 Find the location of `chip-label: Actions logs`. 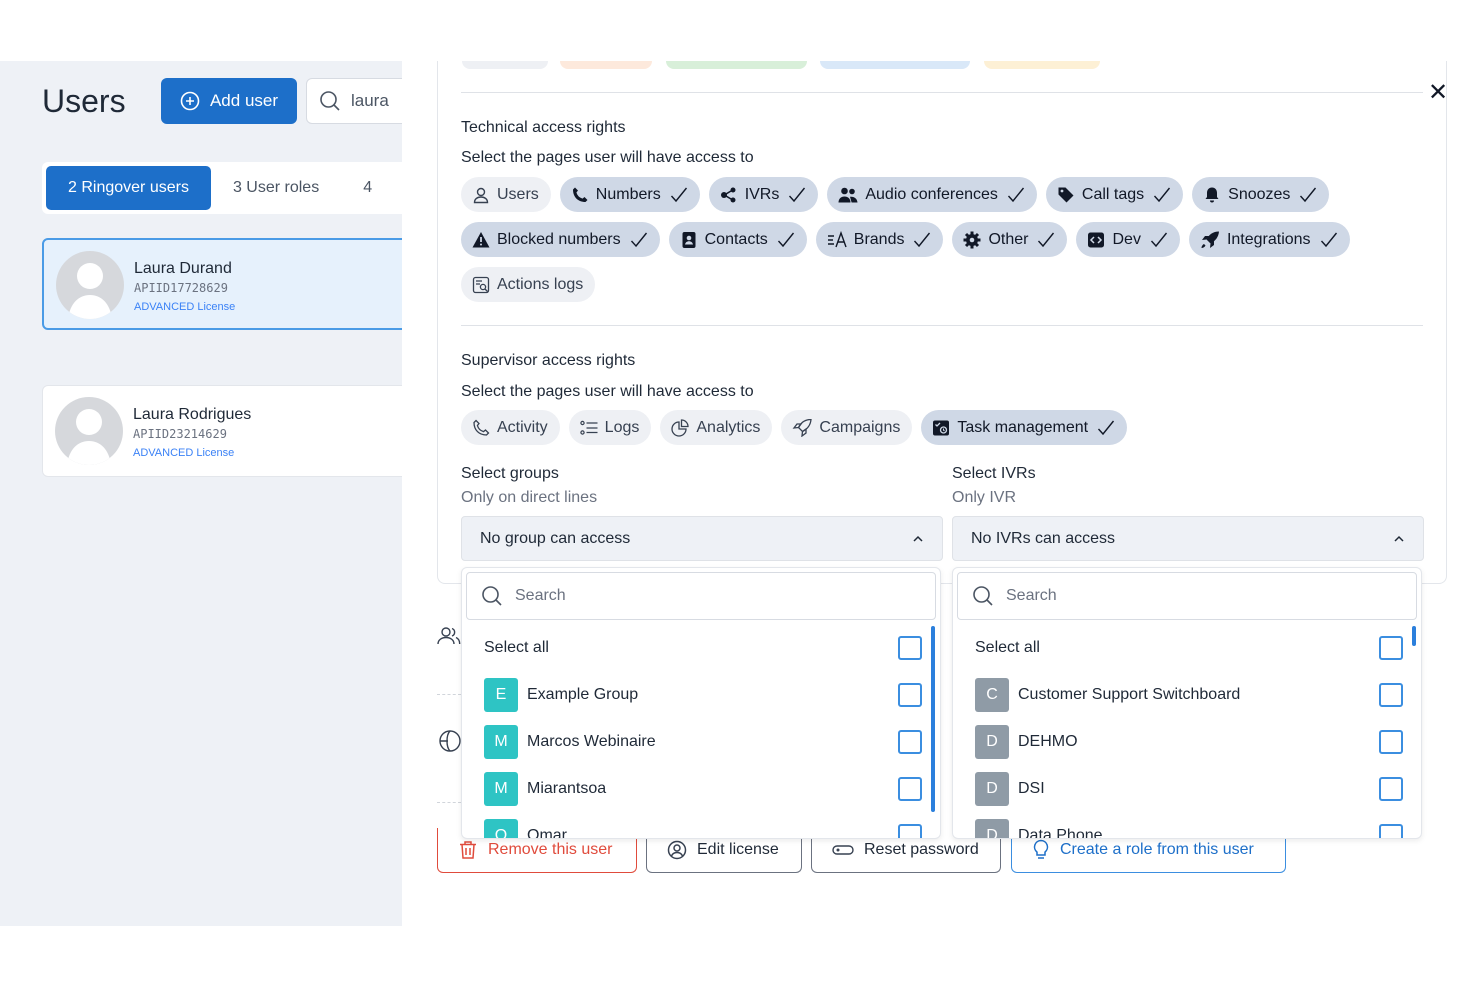

chip-label: Actions logs is located at coordinates (540, 284).